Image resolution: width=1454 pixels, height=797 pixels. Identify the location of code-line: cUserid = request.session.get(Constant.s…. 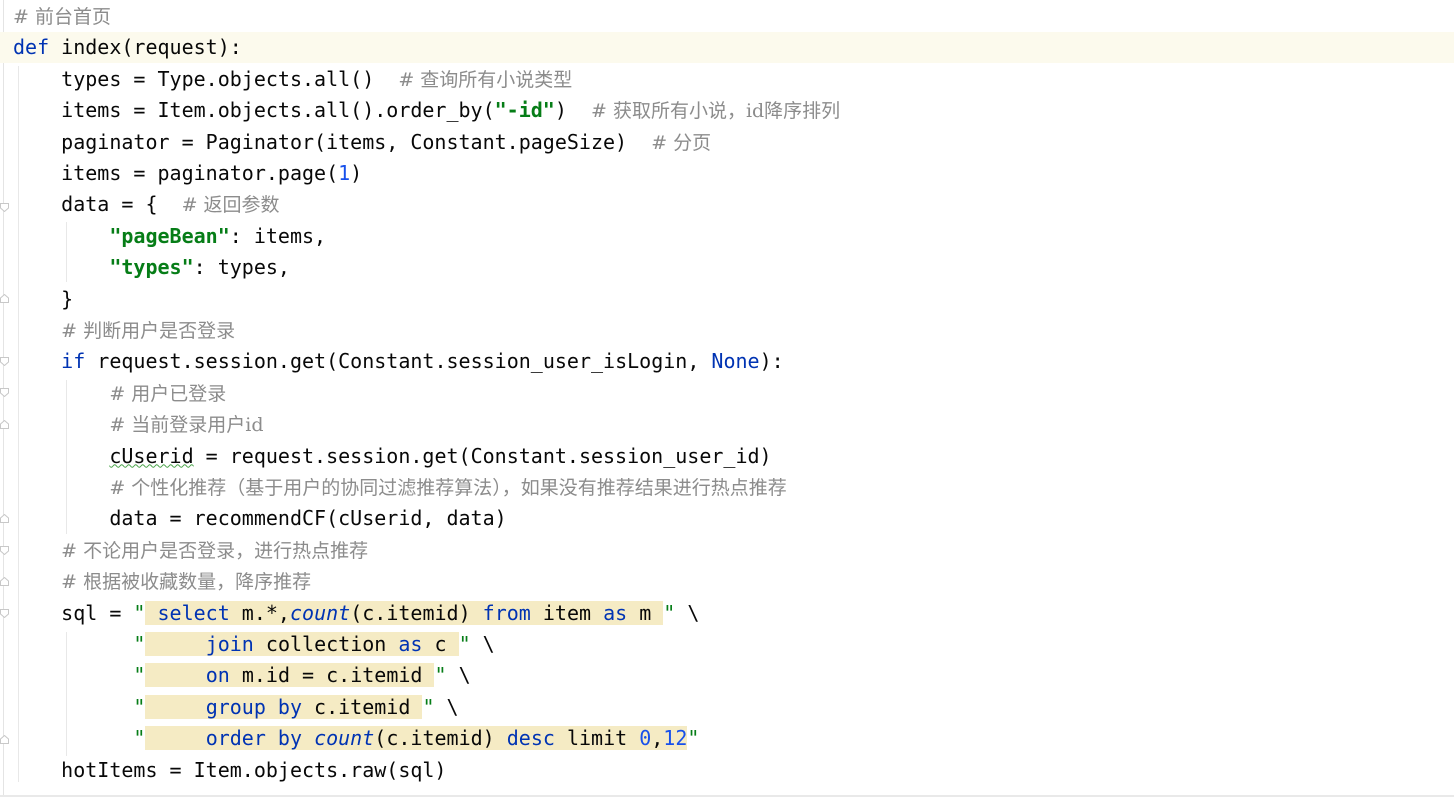
(727, 456).